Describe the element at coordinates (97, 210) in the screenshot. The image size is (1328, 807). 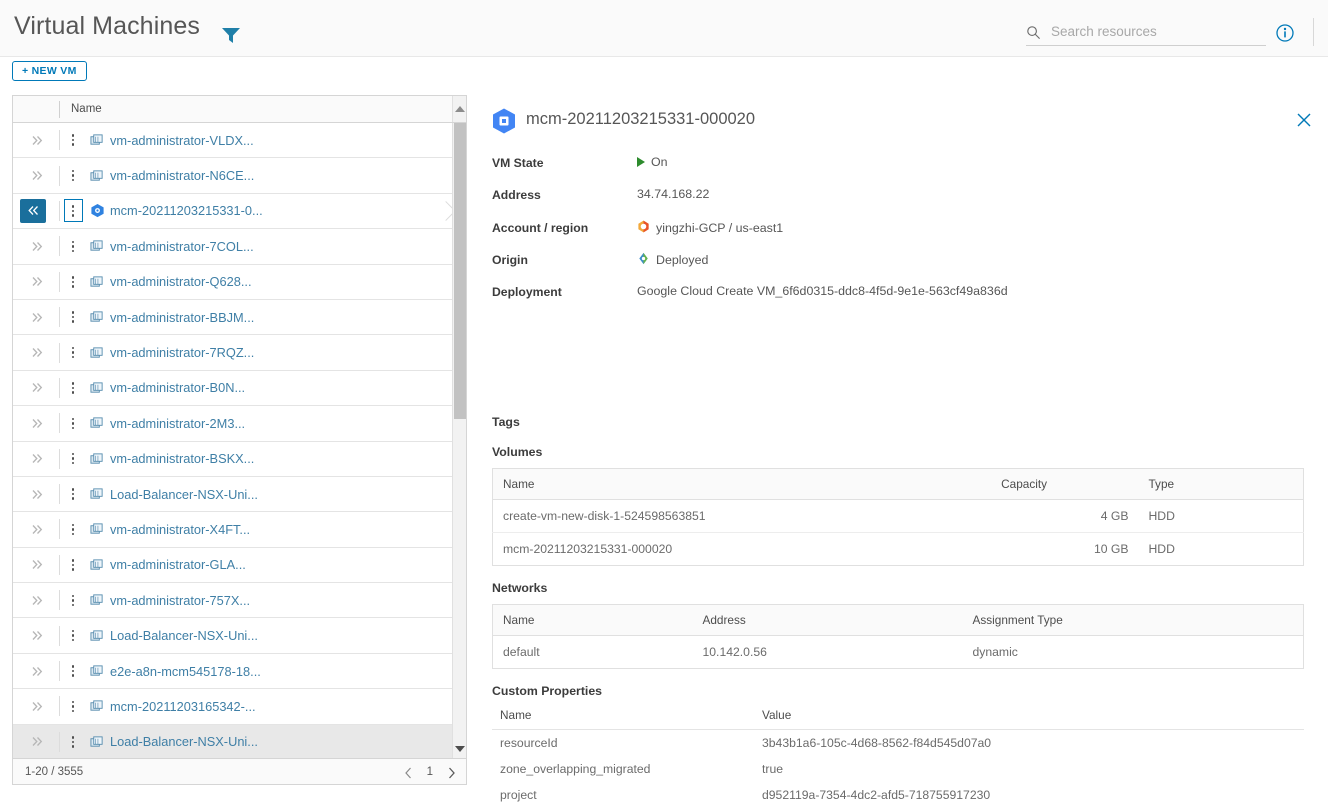
I see `gcp-compute-hexagon-icon` at that location.